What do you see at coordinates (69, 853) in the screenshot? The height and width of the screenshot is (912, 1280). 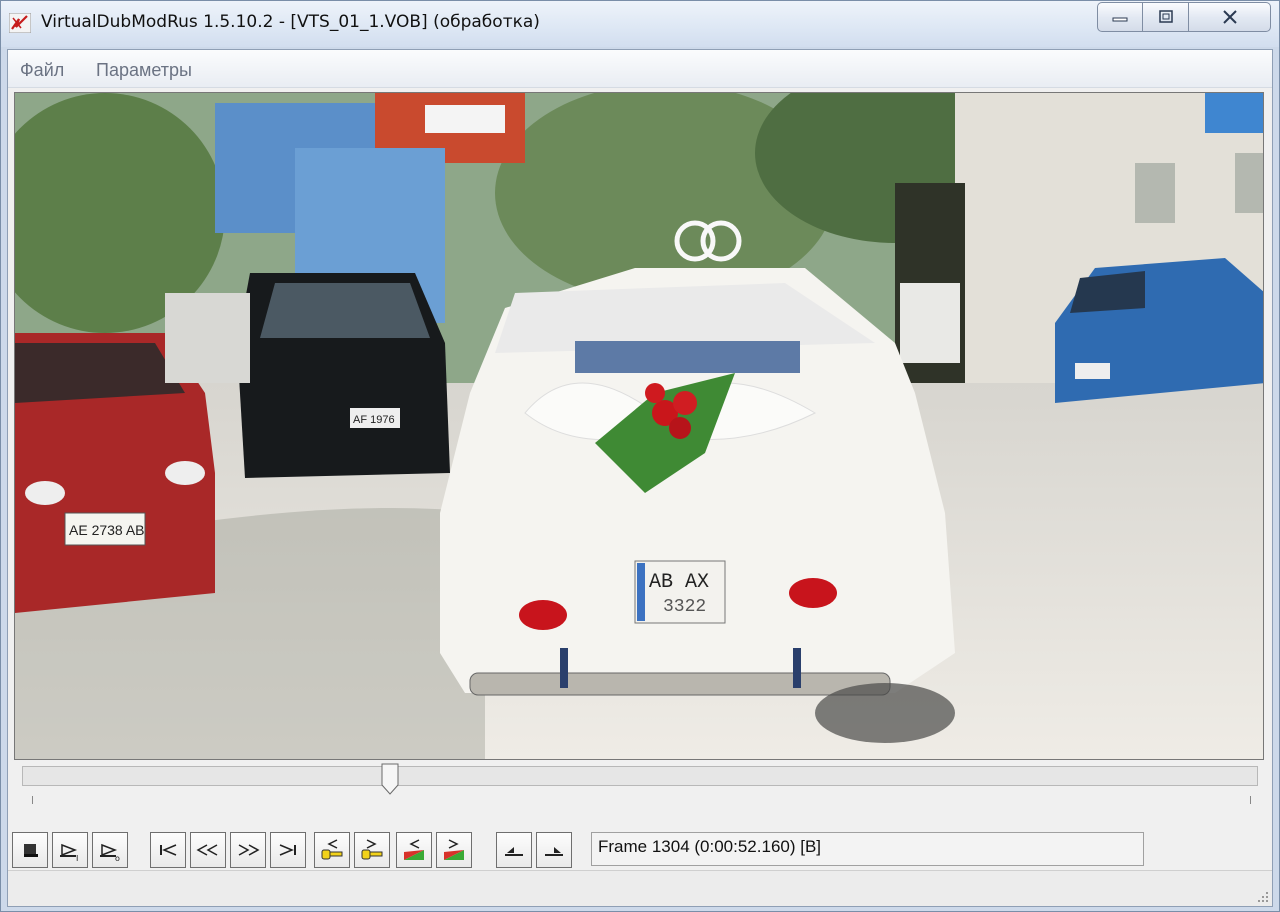 I see `play-input-icon: I` at bounding box center [69, 853].